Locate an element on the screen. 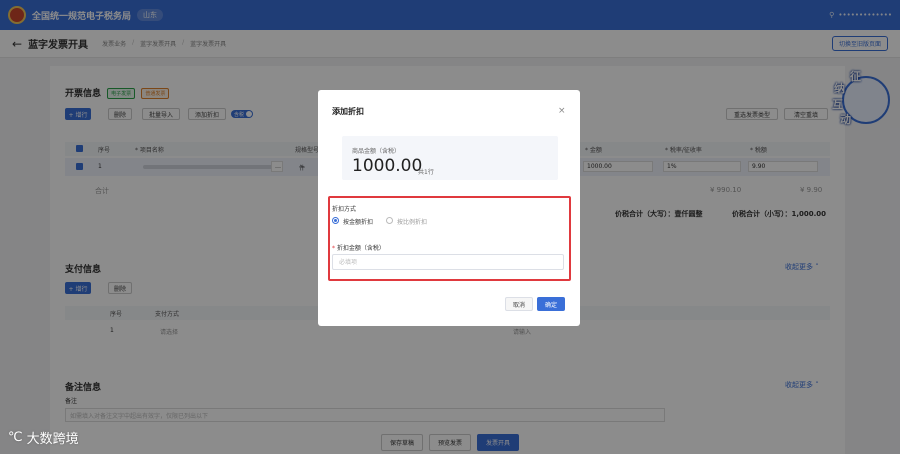  option-by-ratio-label: 按比例折扣 is located at coordinates (412, 221).